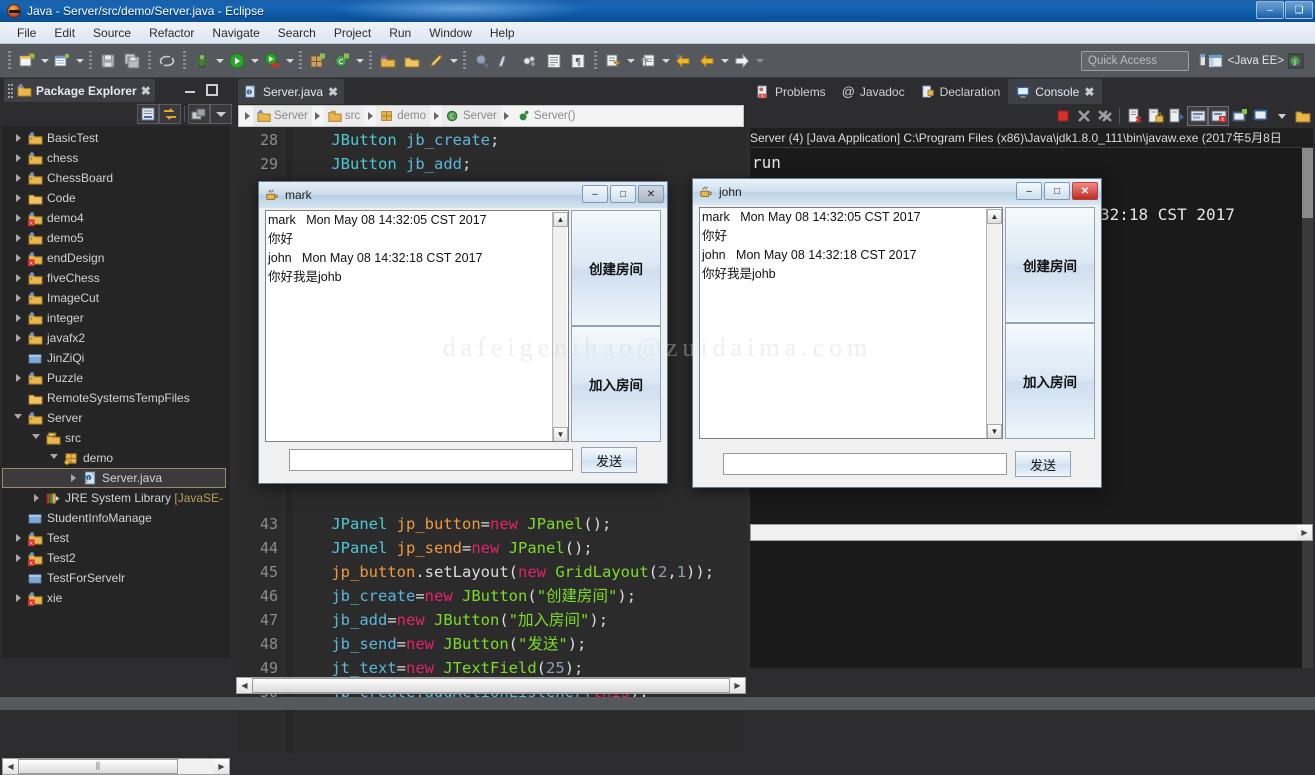 The height and width of the screenshot is (775, 1315). Describe the element at coordinates (759, 61) in the screenshot. I see `forward-dropdown-icon` at that location.